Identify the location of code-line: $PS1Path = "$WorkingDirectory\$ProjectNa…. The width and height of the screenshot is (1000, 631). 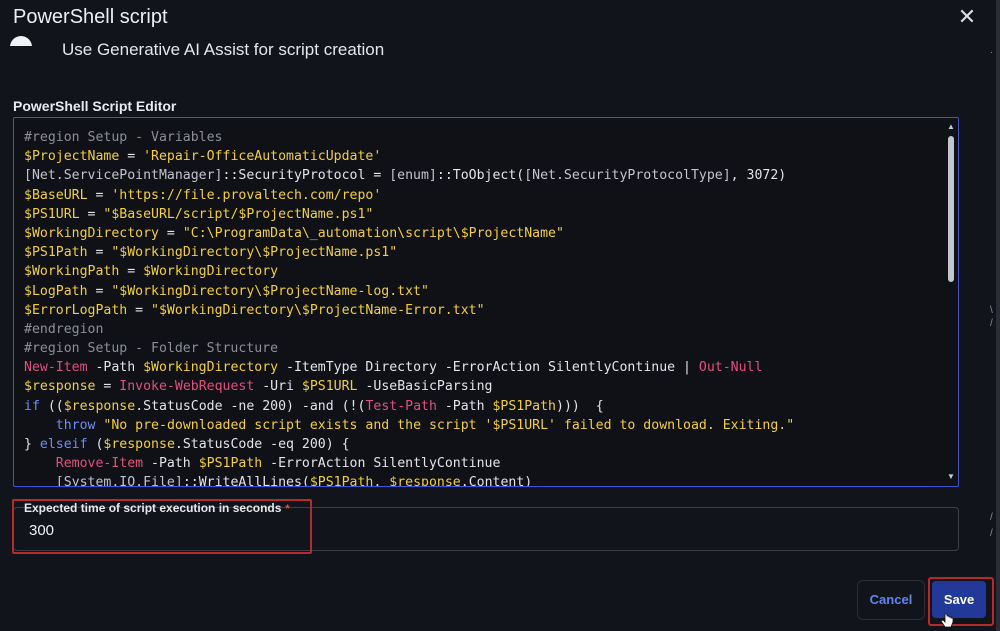
(409, 252).